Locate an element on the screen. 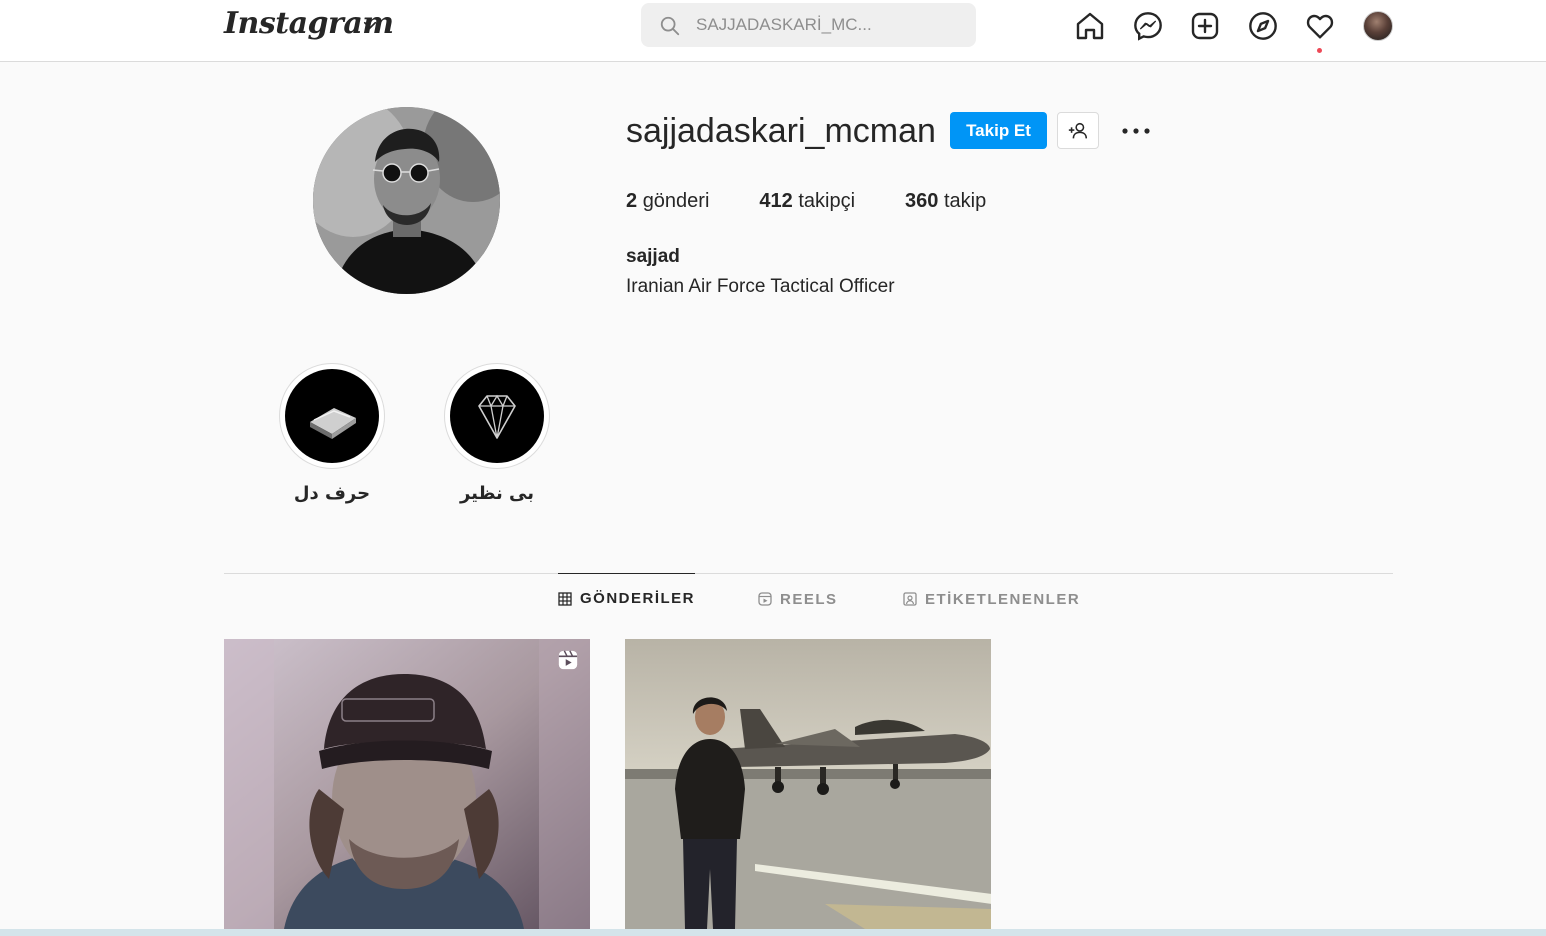 This screenshot has height=936, width=1546. bottom-scroll-strip is located at coordinates (773, 932).